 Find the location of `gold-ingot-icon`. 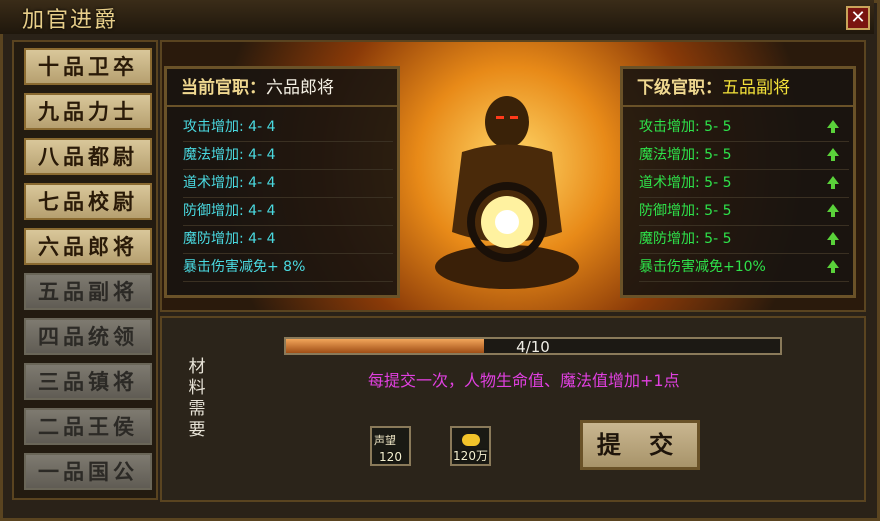

gold-ingot-icon is located at coordinates (471, 440).